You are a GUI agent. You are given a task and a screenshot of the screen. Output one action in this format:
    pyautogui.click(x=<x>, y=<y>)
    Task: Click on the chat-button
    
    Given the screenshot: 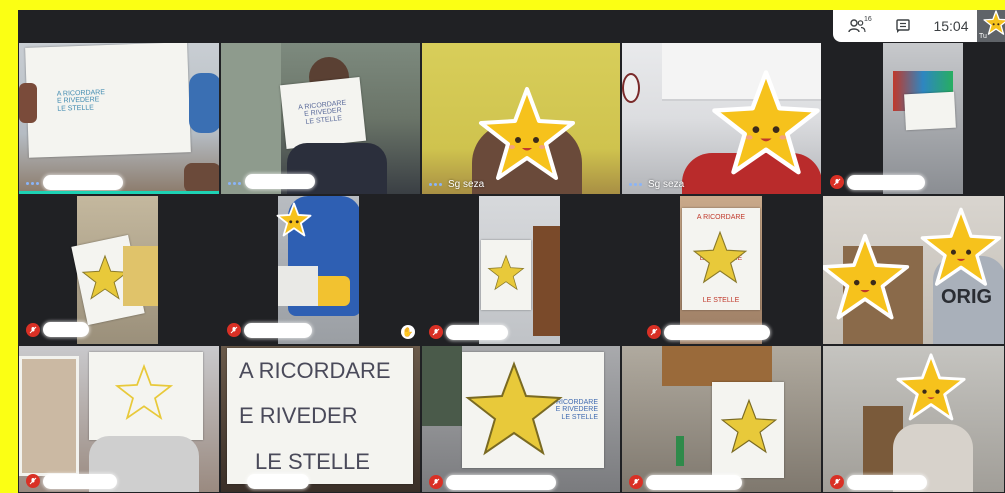 What is the action you would take?
    pyautogui.click(x=903, y=26)
    